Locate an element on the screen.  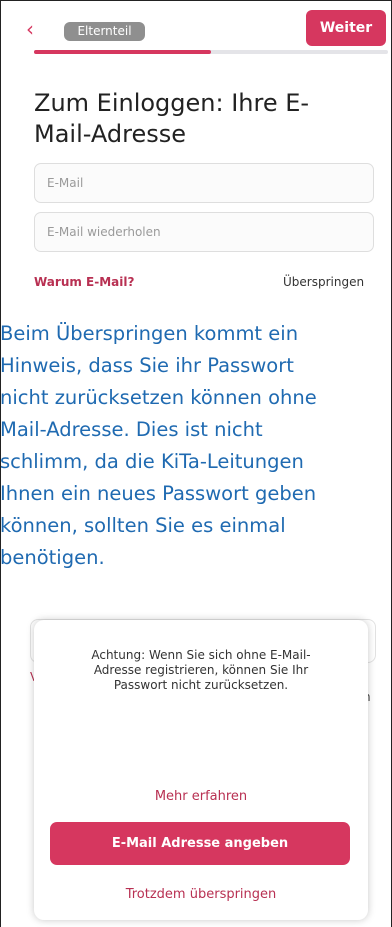
annotation-line: benötigen. is located at coordinates (52, 557).